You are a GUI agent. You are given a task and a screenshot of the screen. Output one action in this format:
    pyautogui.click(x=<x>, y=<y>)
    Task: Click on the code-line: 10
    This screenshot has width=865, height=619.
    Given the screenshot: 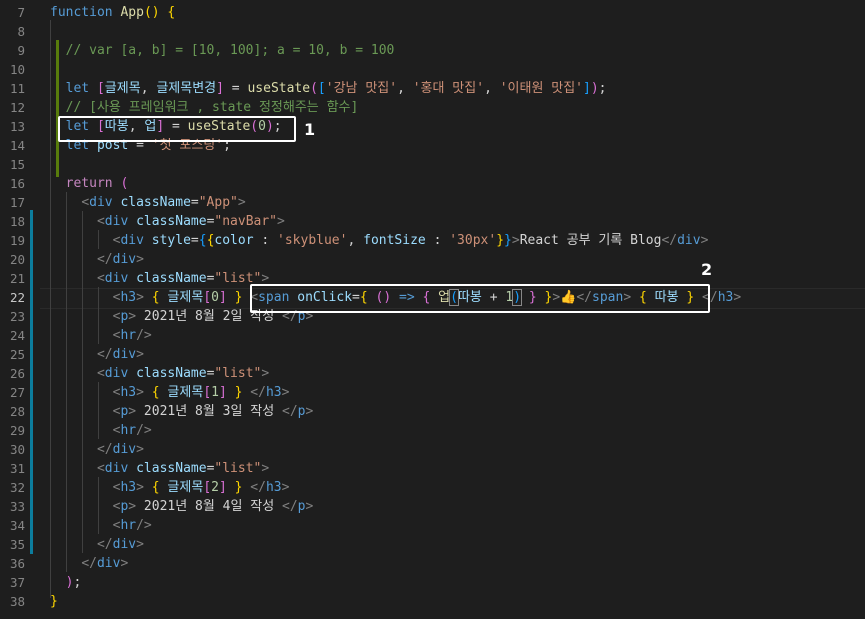 What is the action you would take?
    pyautogui.click(x=432, y=69)
    